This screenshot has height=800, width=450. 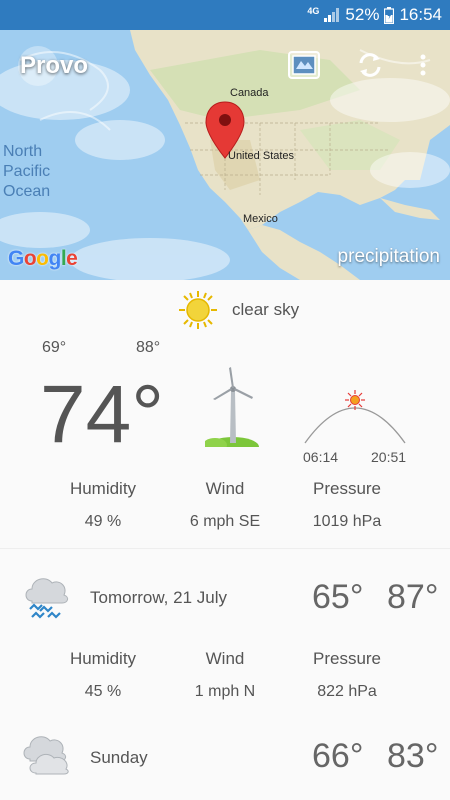 What do you see at coordinates (389, 457) in the screenshot?
I see `sunset-time: 20:51` at bounding box center [389, 457].